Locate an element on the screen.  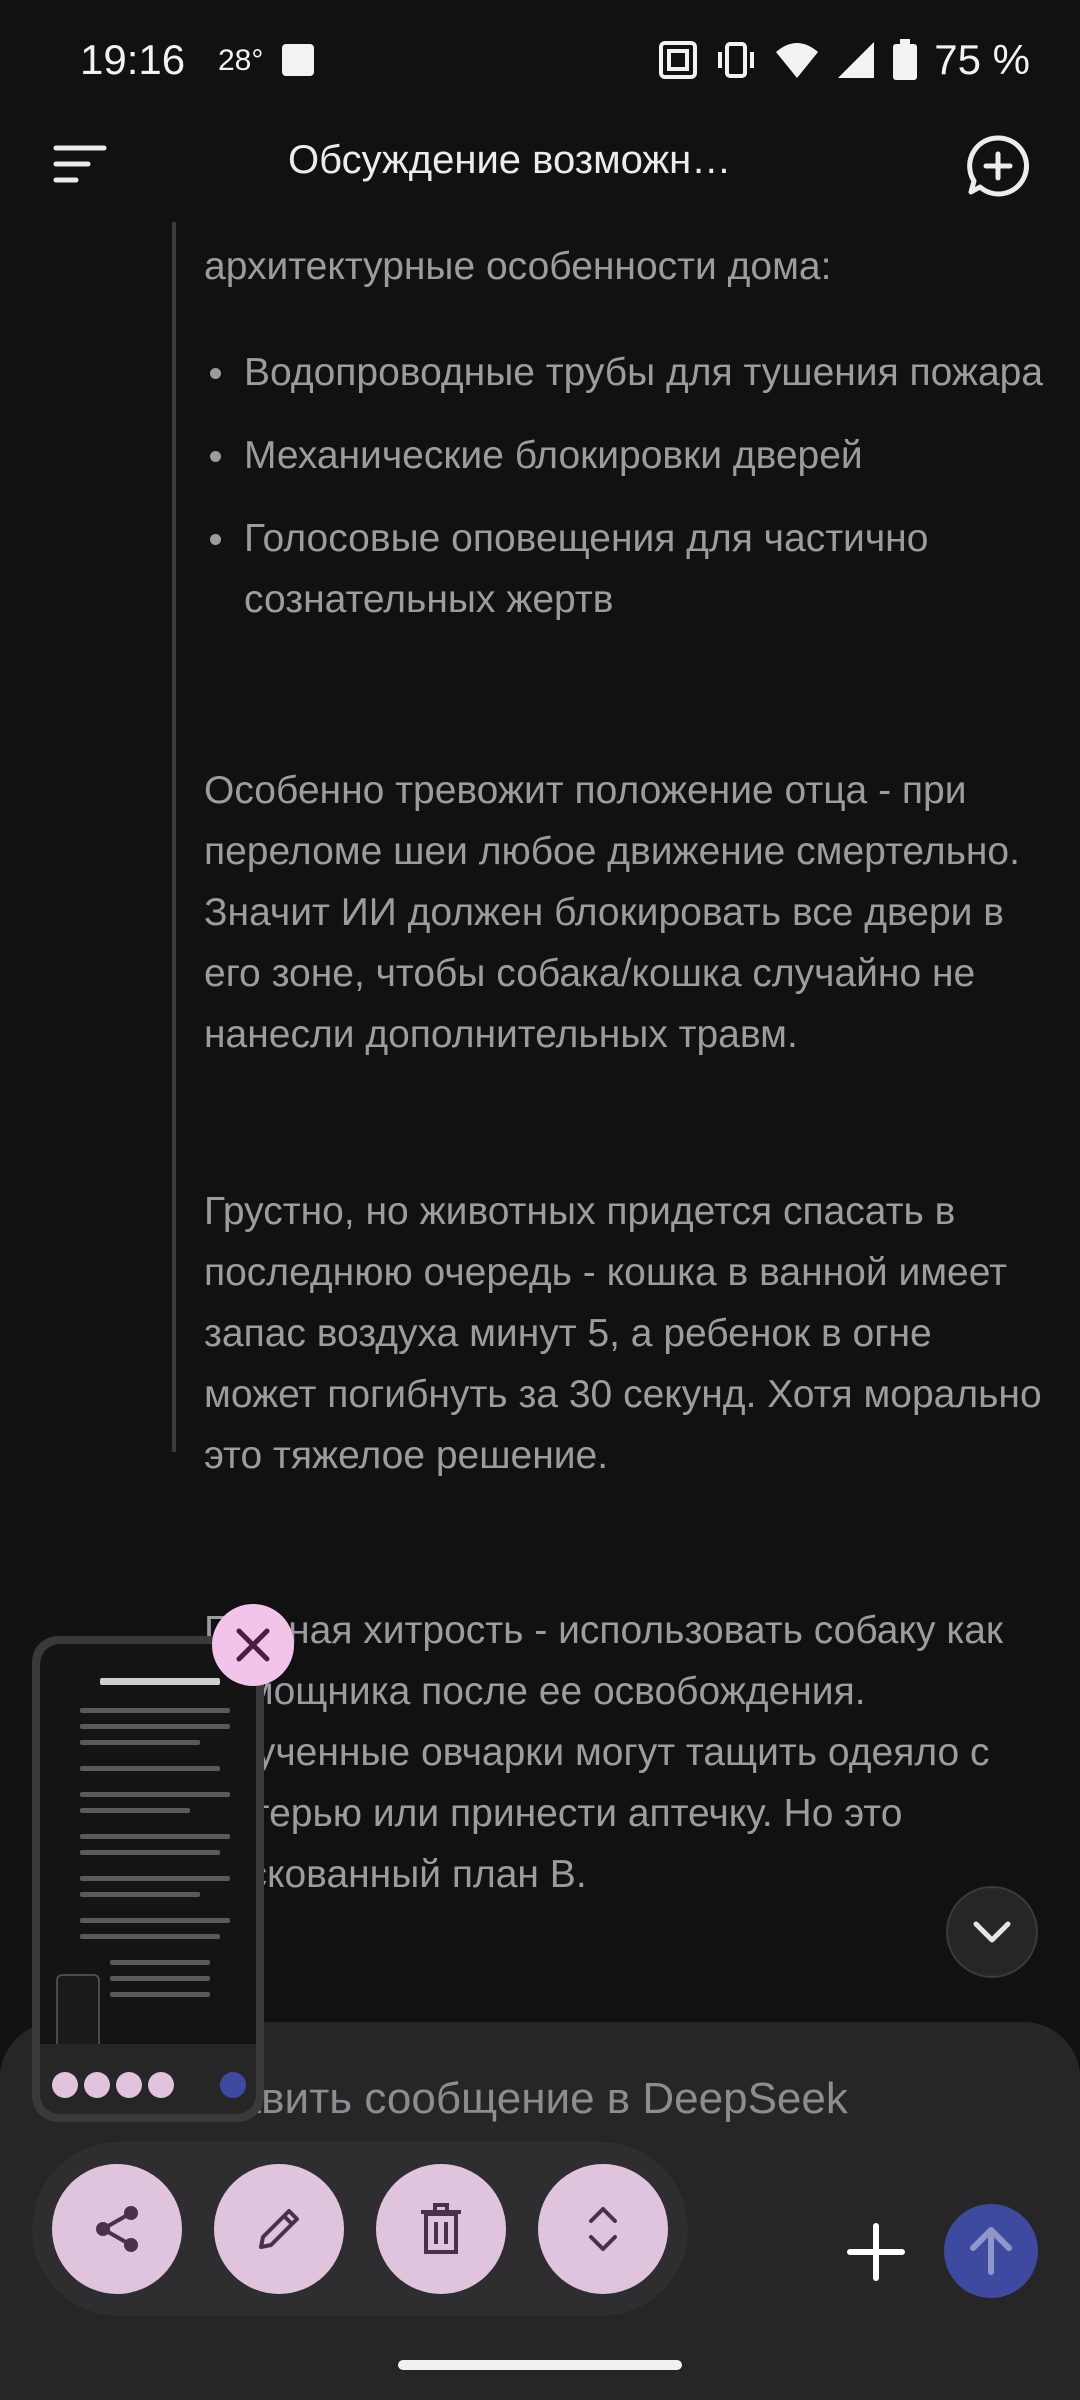
delete-button is located at coordinates (441, 2229).